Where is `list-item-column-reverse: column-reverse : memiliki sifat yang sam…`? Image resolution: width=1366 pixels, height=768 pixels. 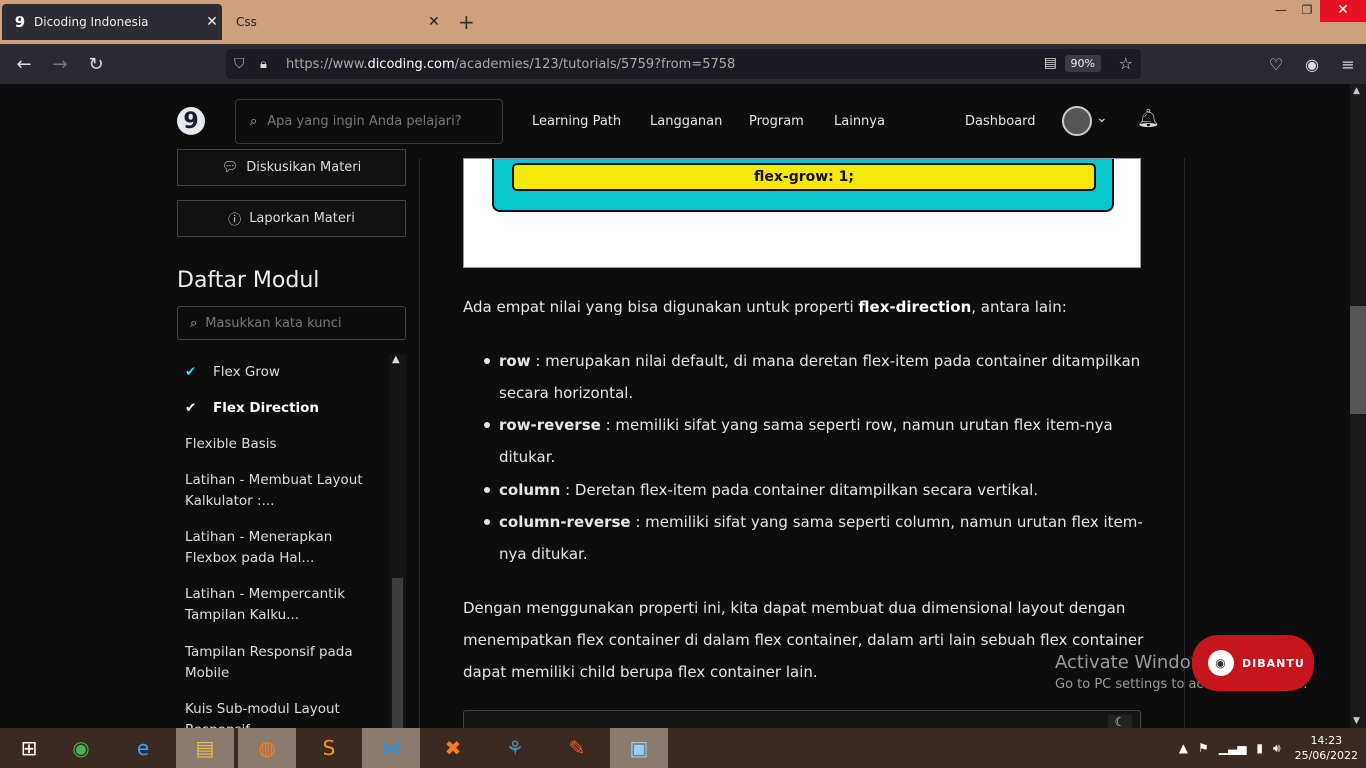
list-item-column-reverse: column-reverse : memiliki sifat yang sam… is located at coordinates (816, 538).